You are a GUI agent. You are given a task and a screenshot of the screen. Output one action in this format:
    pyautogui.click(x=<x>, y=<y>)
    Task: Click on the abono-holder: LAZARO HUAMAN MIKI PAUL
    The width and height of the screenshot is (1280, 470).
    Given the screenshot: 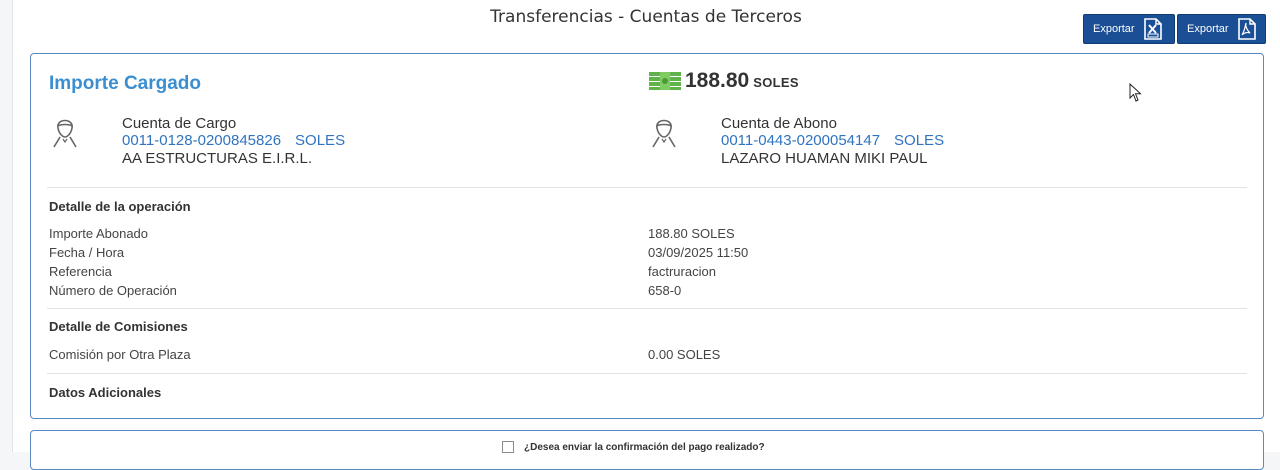 What is the action you would take?
    pyautogui.click(x=824, y=158)
    